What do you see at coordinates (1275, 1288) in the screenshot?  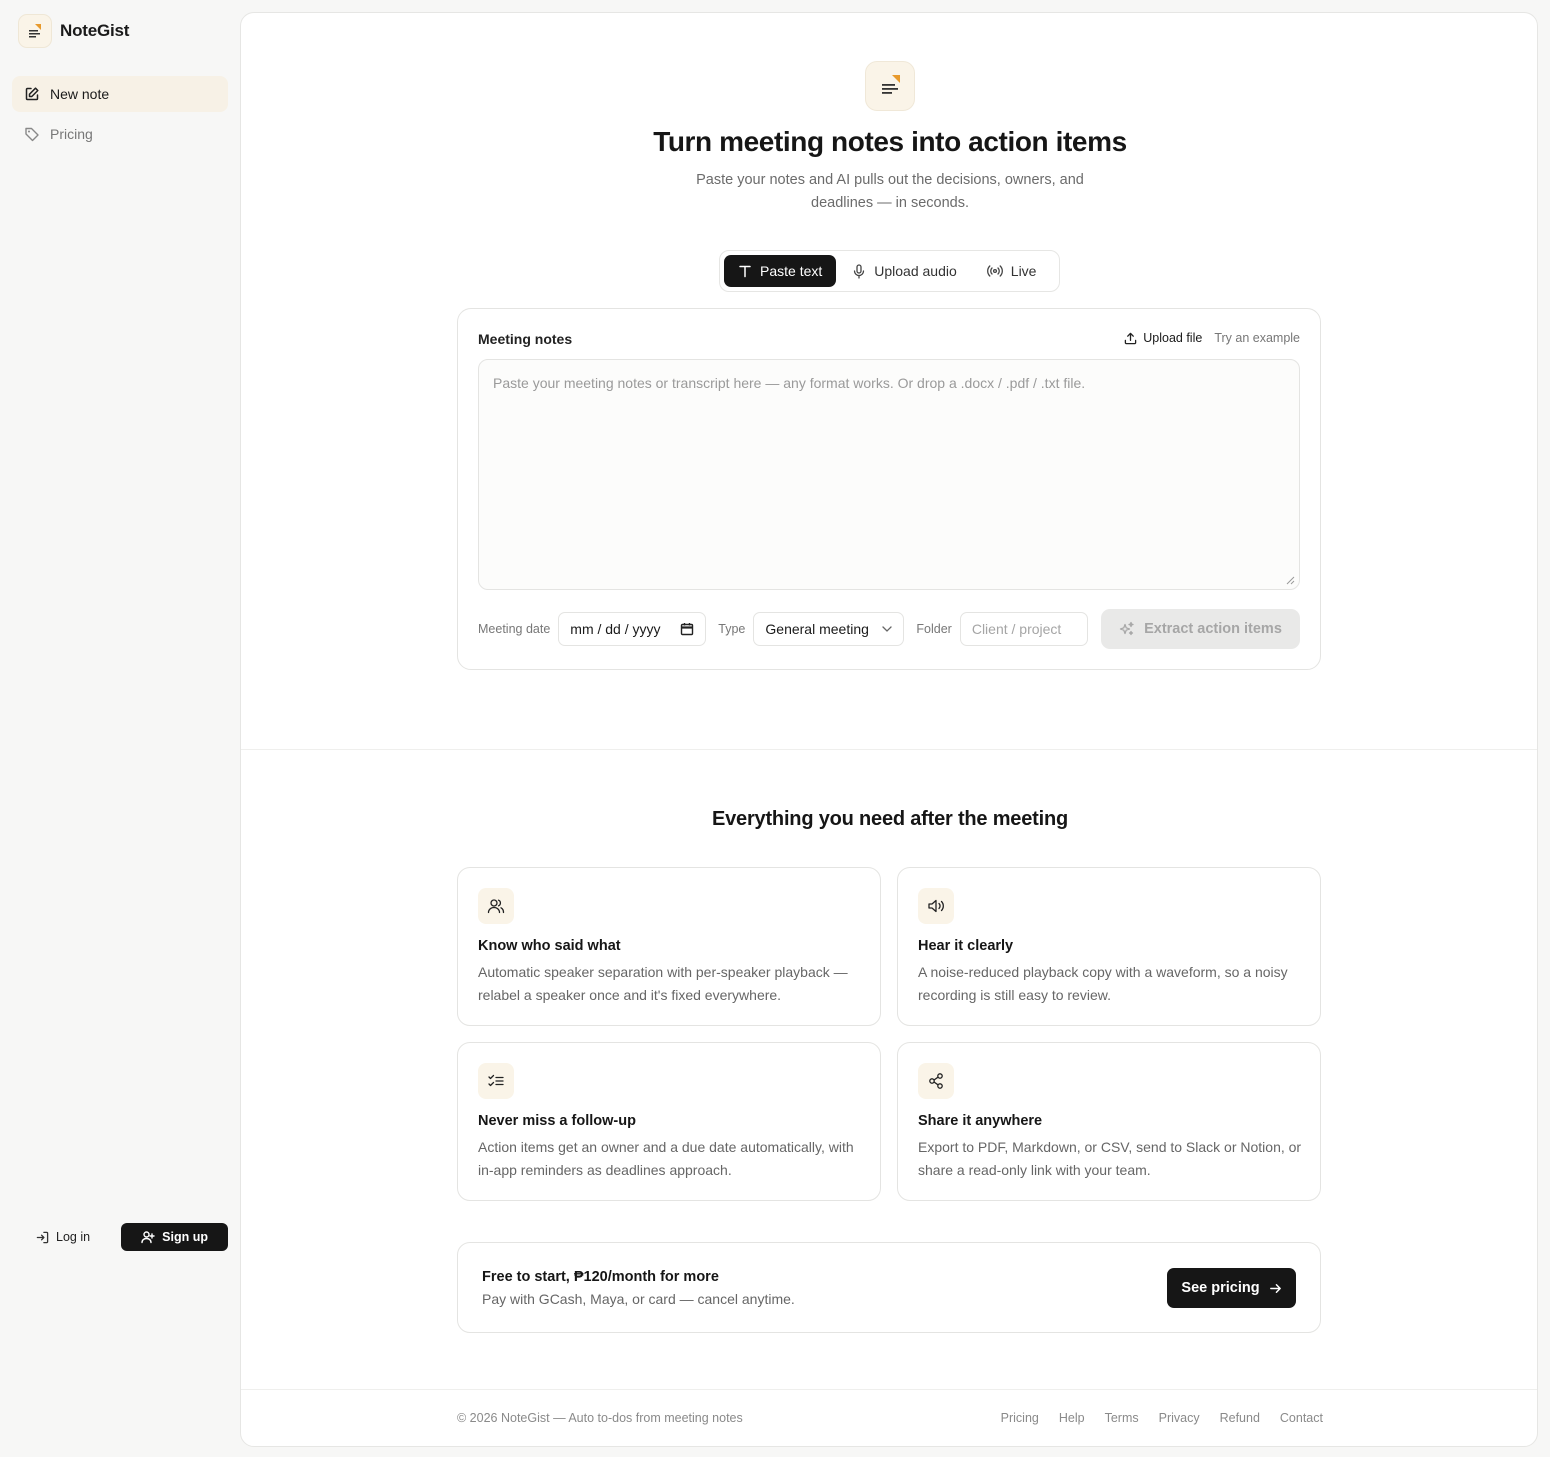 I see `arrow-right-icon` at bounding box center [1275, 1288].